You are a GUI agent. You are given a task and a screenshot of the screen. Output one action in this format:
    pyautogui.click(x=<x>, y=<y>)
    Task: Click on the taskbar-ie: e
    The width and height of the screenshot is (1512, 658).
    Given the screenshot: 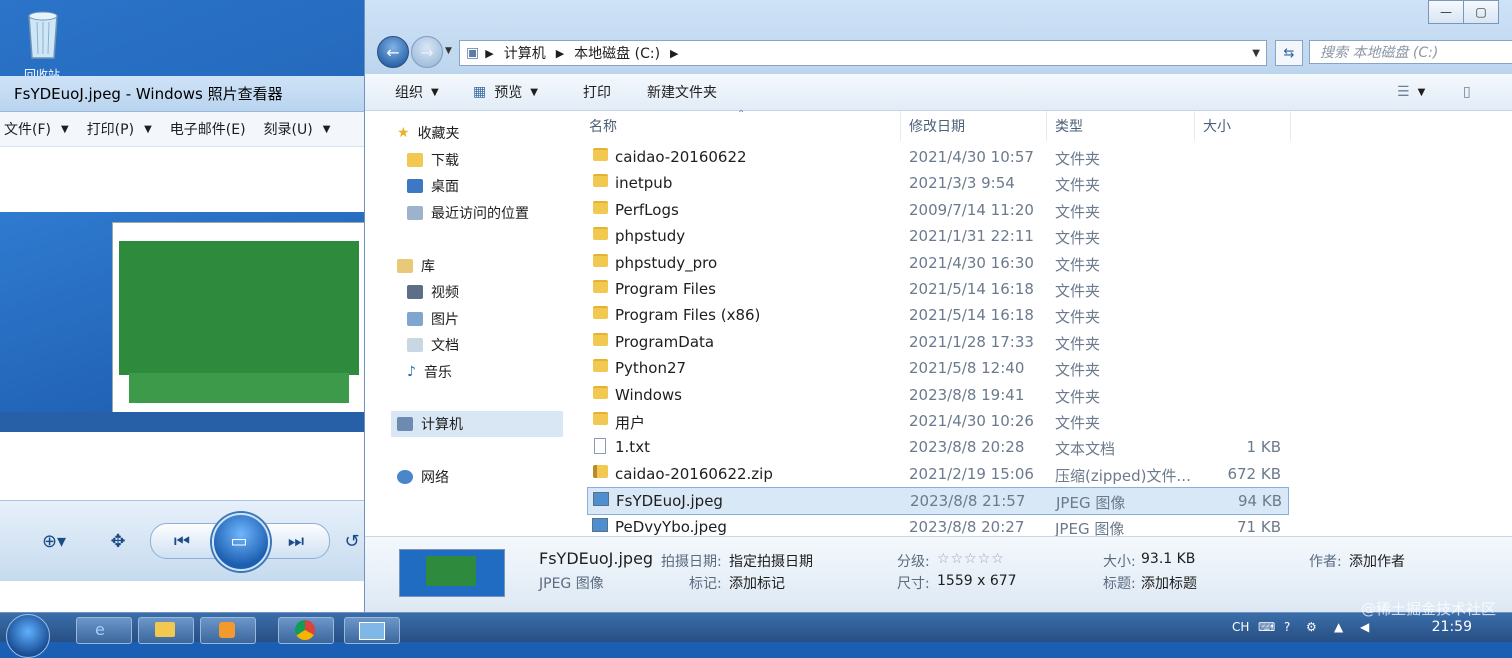 What is the action you would take?
    pyautogui.click(x=104, y=630)
    